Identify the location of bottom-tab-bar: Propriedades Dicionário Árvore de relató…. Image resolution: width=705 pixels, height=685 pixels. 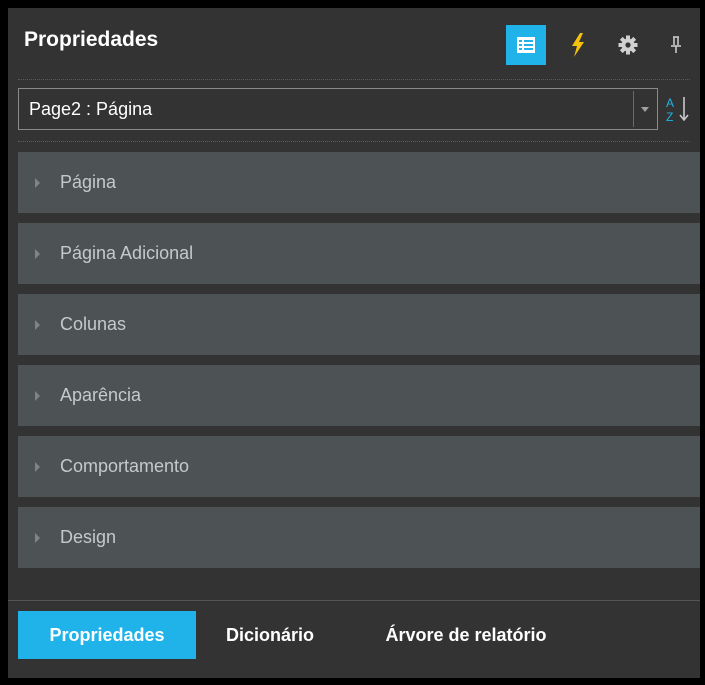
(354, 639).